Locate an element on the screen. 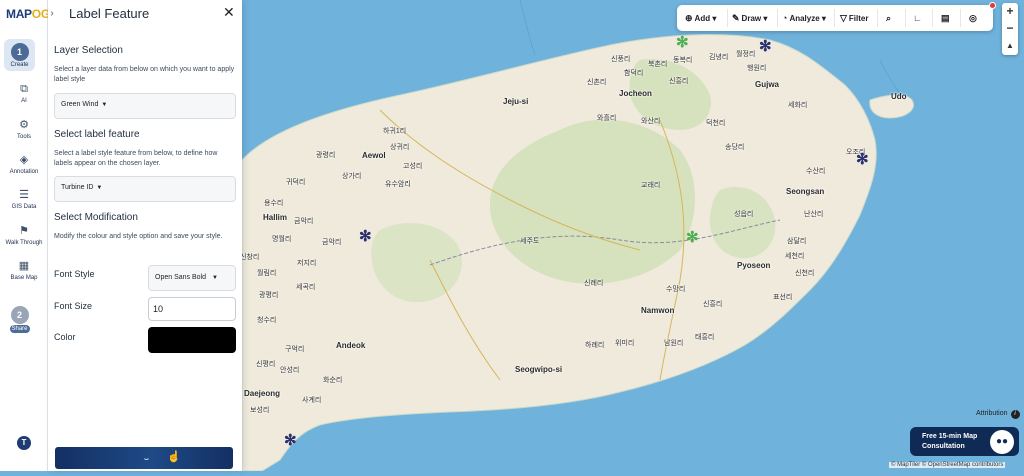 The image size is (1024, 476). user-avatar: T is located at coordinates (24, 443).